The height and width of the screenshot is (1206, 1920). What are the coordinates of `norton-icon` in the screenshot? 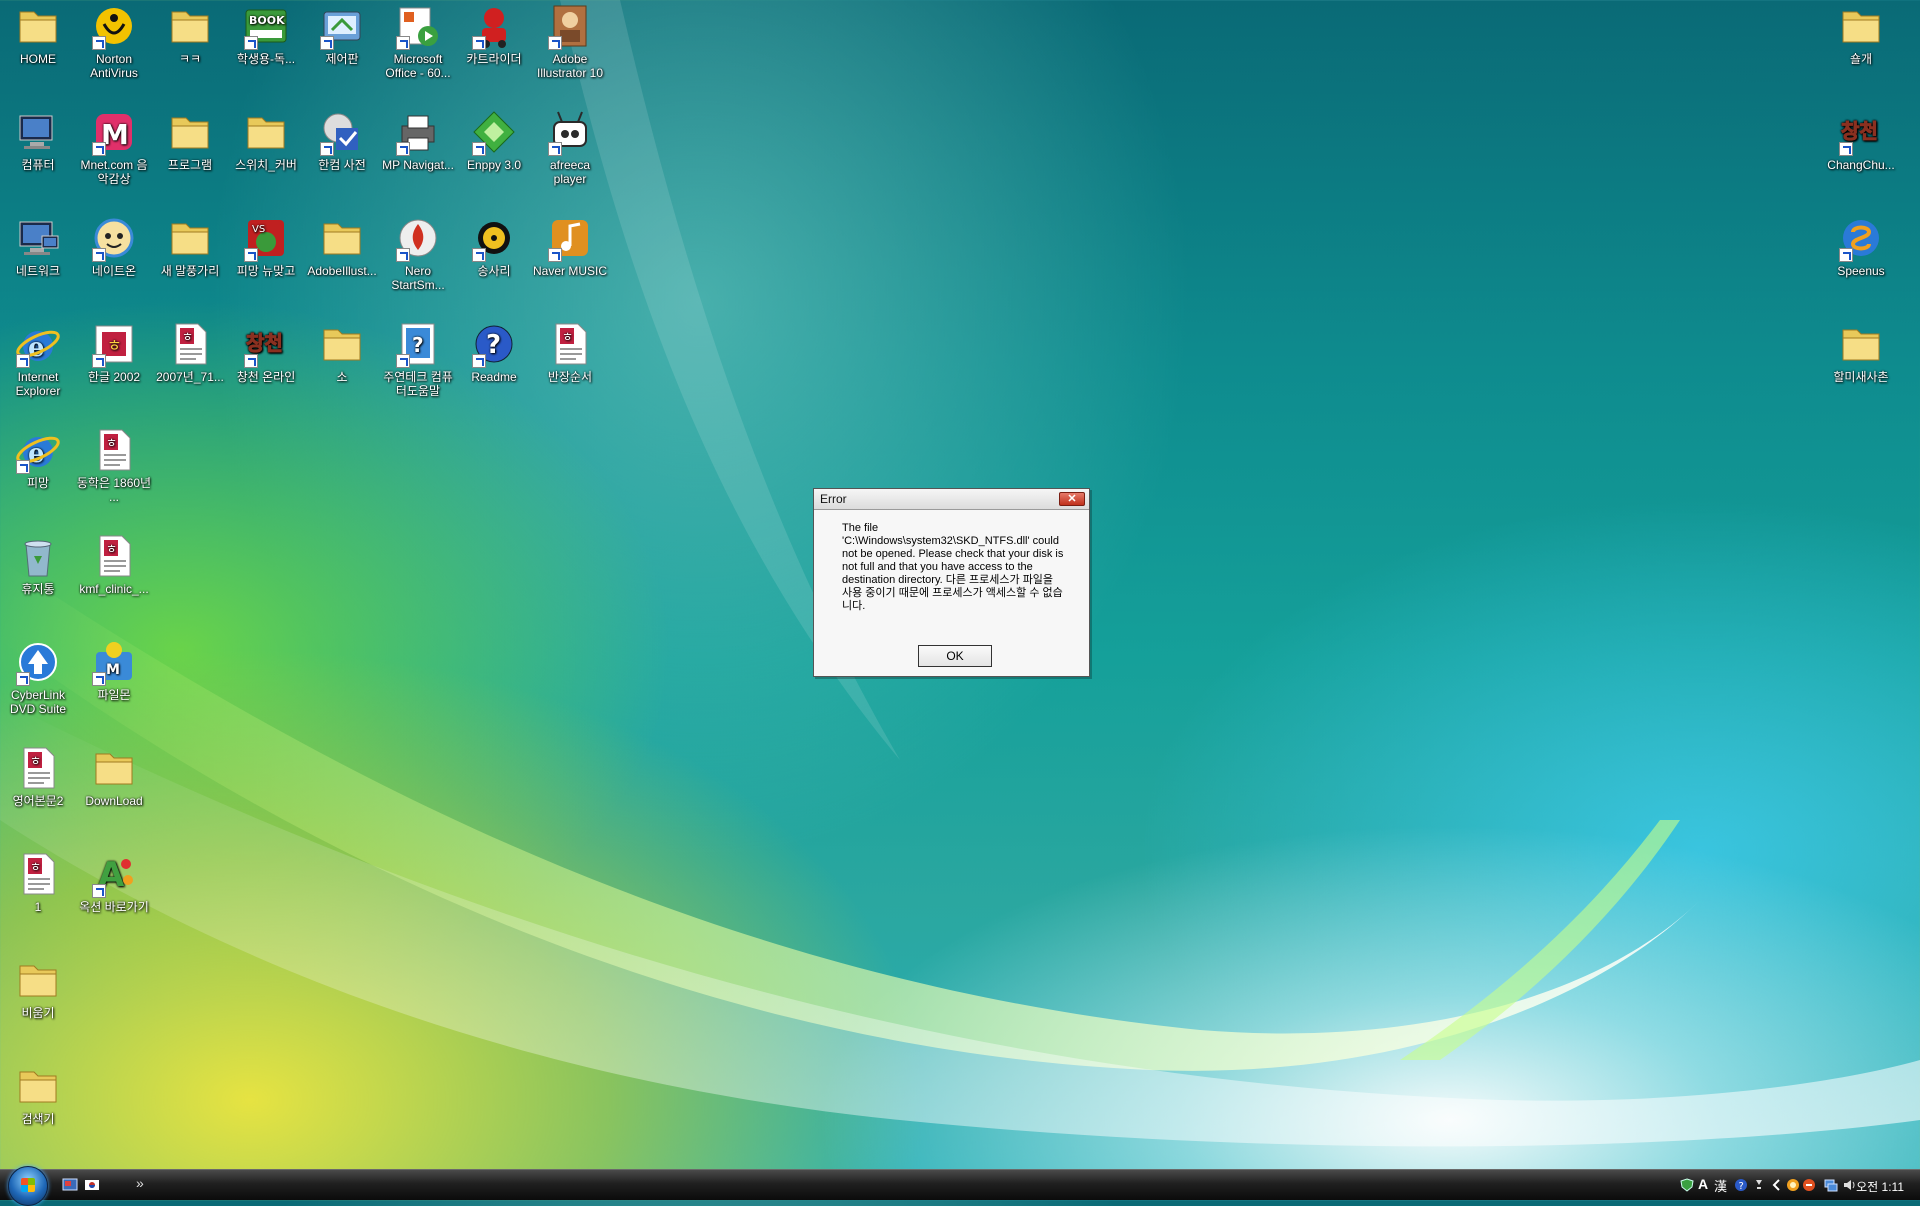 It's located at (114, 26).